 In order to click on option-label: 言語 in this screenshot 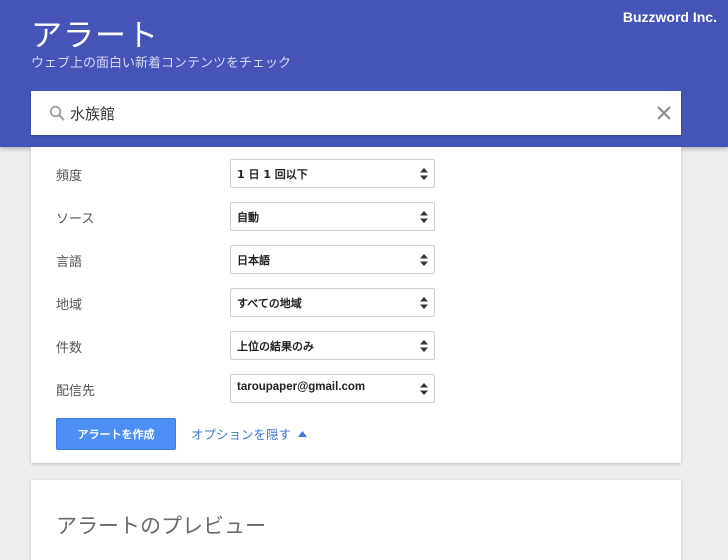, I will do `click(69, 262)`.